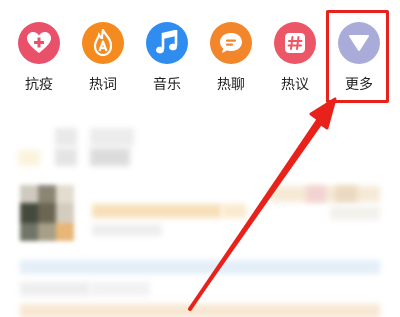 The height and width of the screenshot is (317, 400). Describe the element at coordinates (103, 43) in the screenshot. I see `flame-a-icon` at that location.